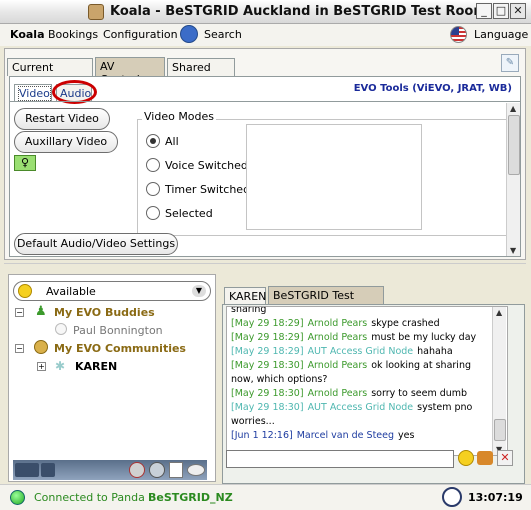  Describe the element at coordinates (157, 470) in the screenshot. I see `avatar-icon` at that location.